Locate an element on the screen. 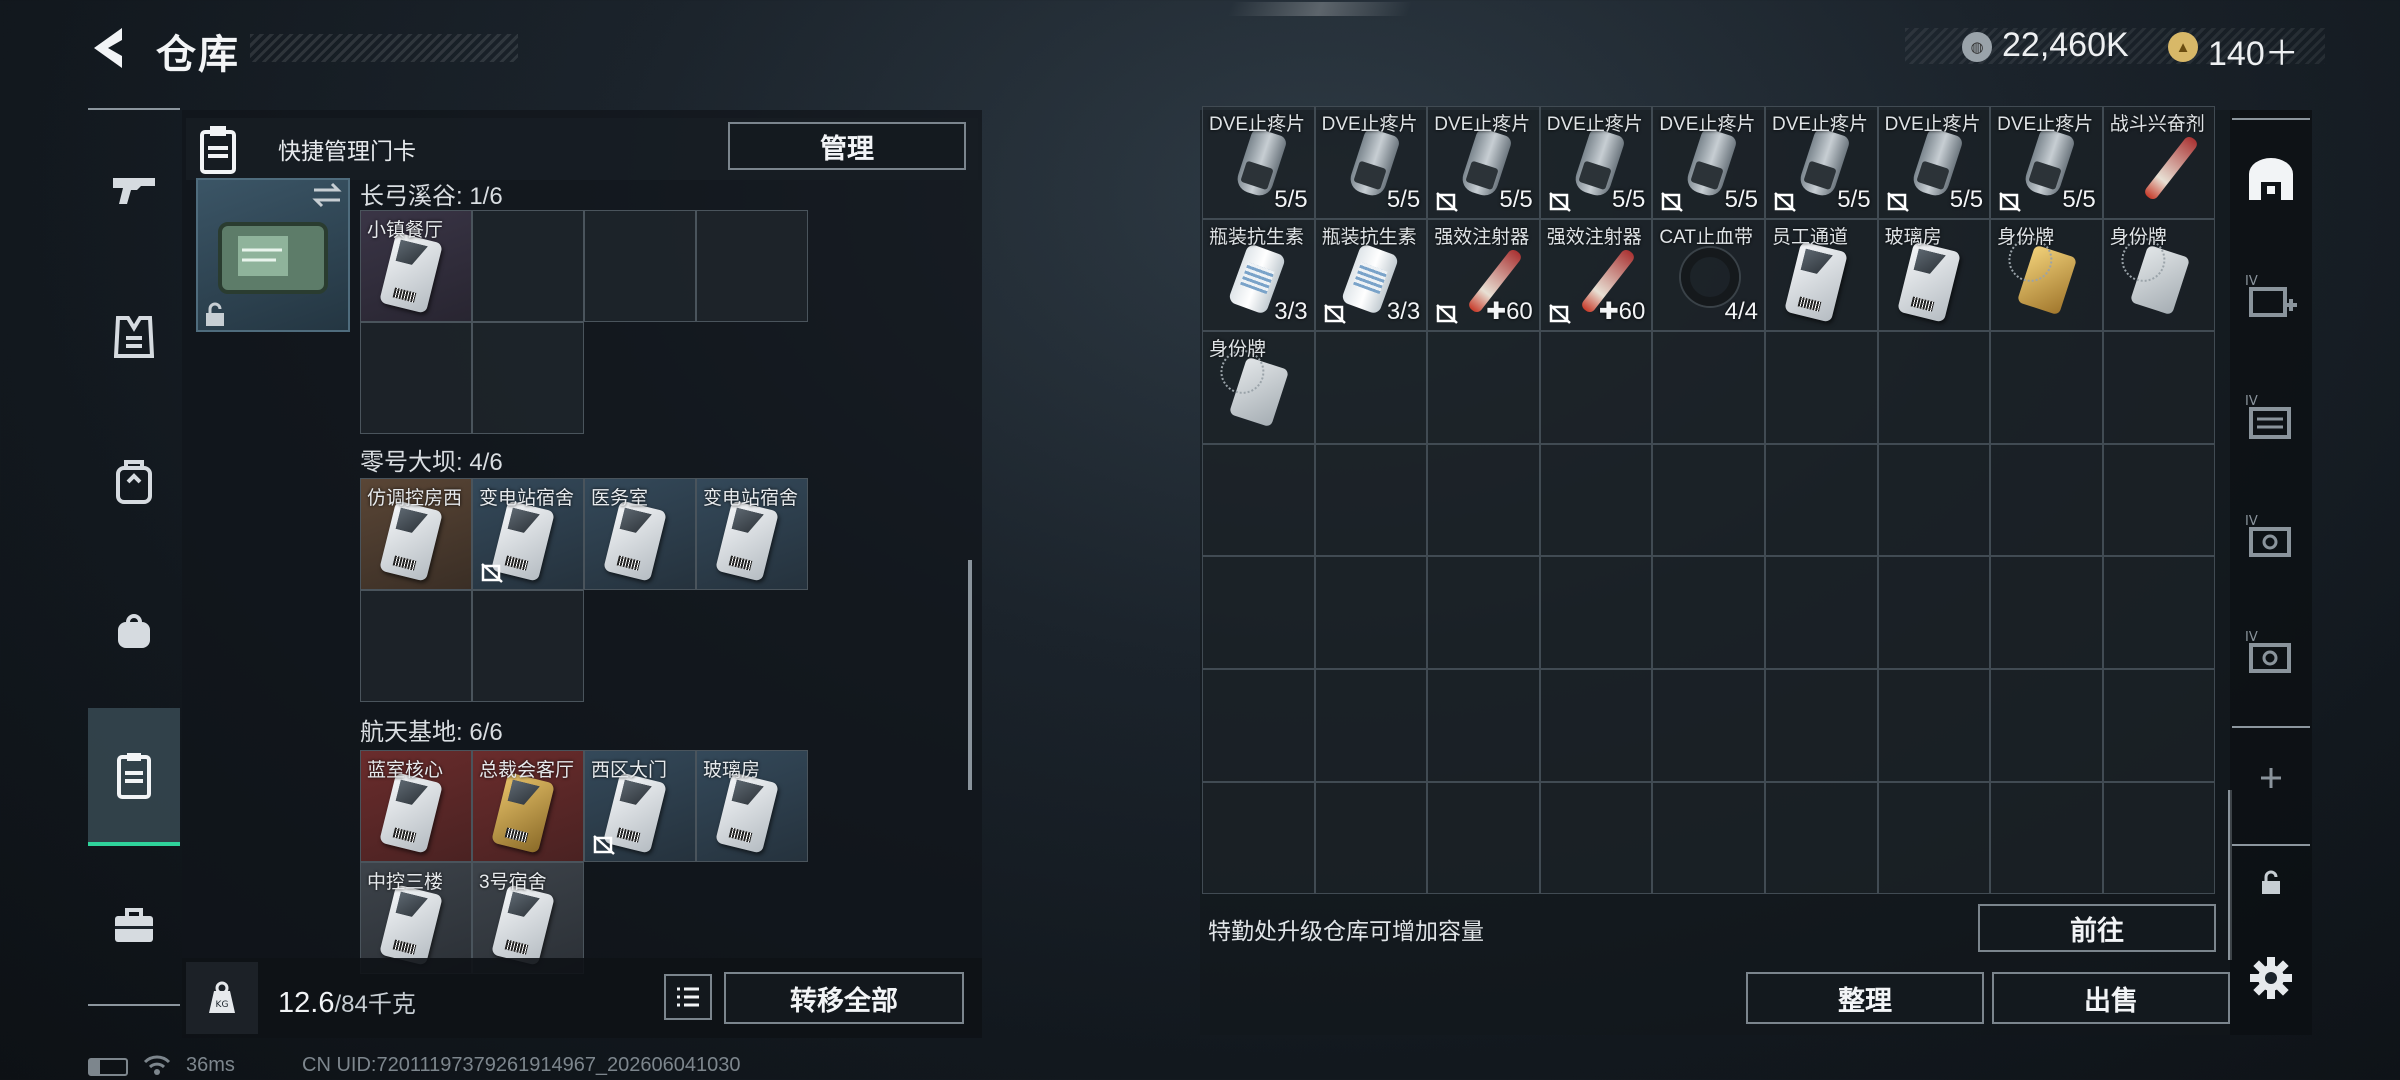 The image size is (2400, 1080). settings-gear-icon is located at coordinates (2271, 978).